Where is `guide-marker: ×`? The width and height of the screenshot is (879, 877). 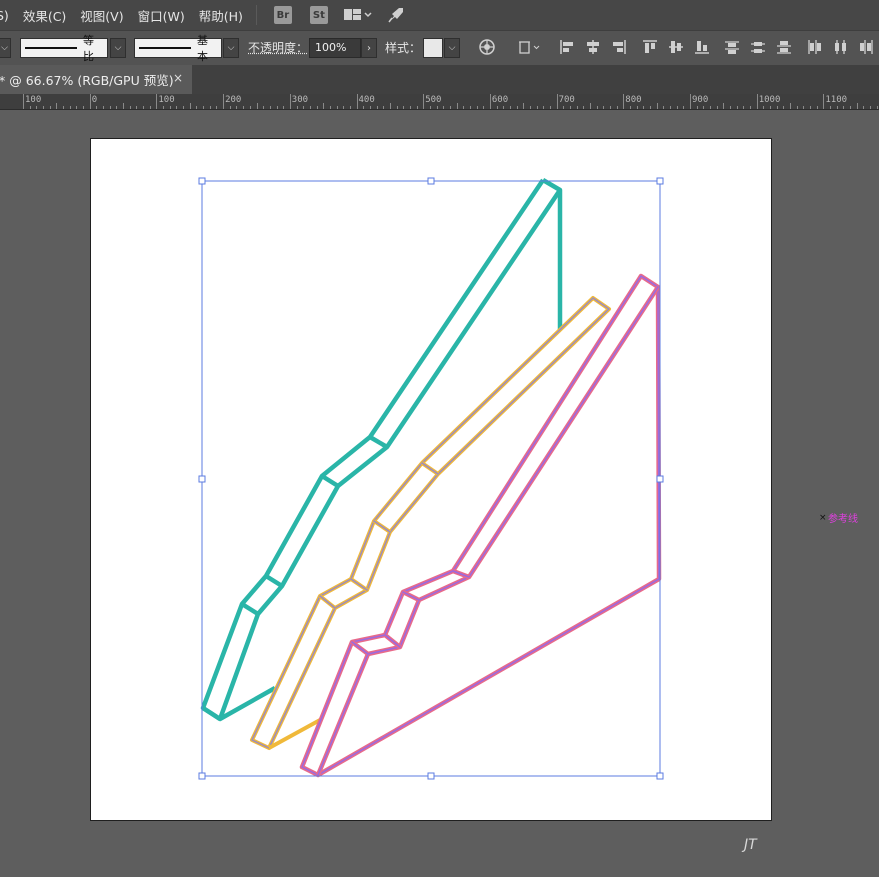 guide-marker: × is located at coordinates (823, 518).